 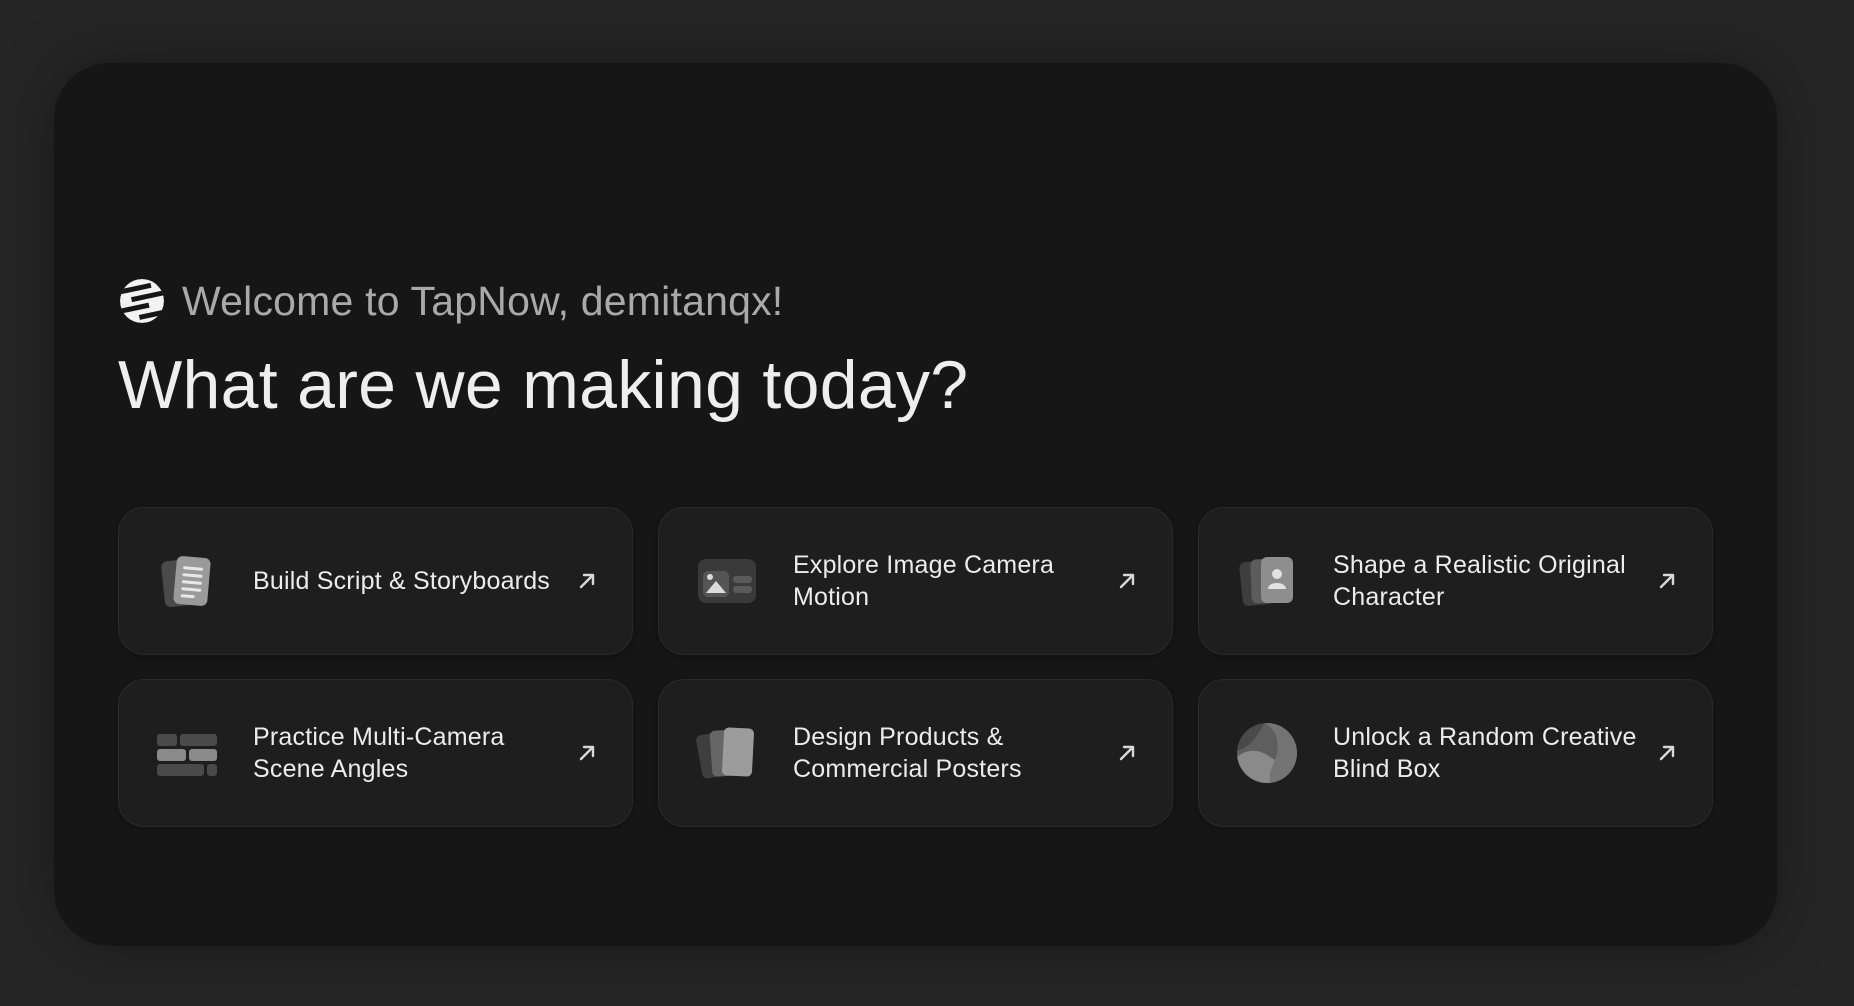 I want to click on script-storyboard-icon, so click(x=186, y=582).